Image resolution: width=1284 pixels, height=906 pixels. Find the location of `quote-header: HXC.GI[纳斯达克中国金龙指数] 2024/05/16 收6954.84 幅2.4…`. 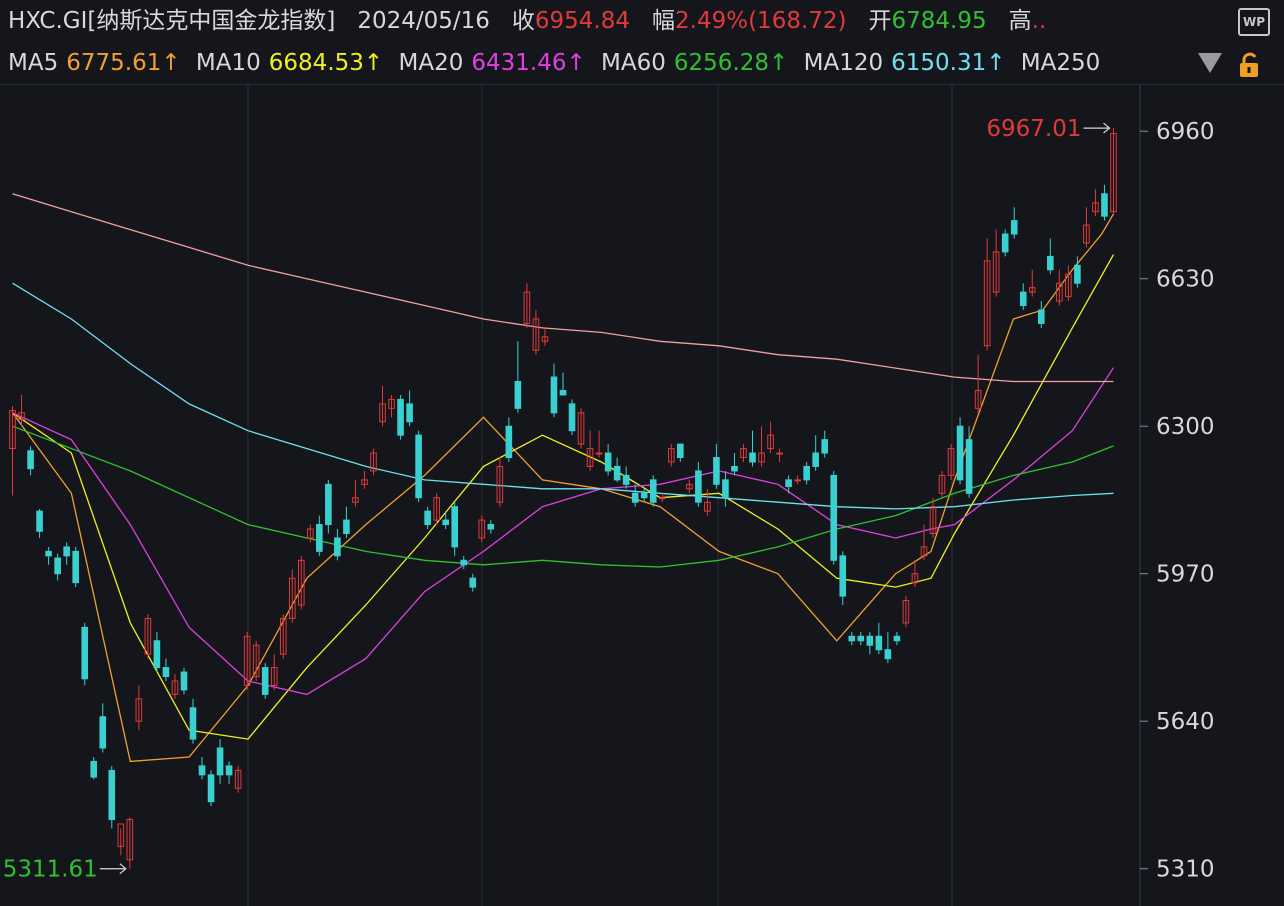

quote-header: HXC.GI[纳斯达克中国金龙指数] 2024/05/16 收6954.84 幅2.4… is located at coordinates (642, 42).